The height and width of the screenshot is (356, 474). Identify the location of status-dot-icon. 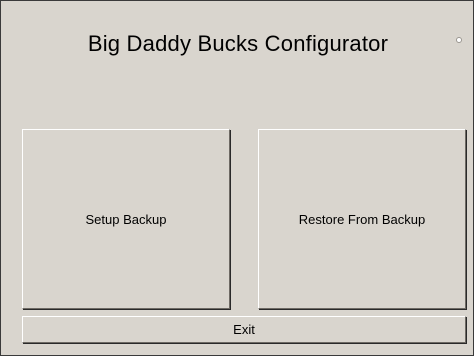
(459, 40).